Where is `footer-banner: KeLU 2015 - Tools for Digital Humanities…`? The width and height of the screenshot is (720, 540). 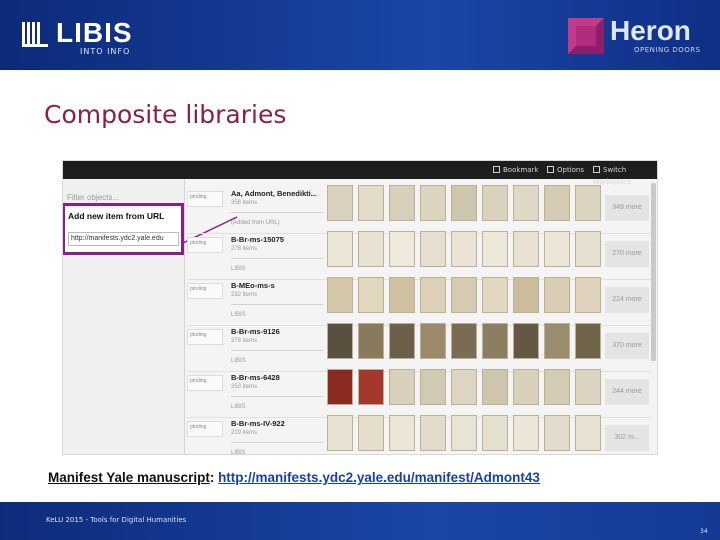
footer-banner: KeLU 2015 - Tools for Digital Humanities… is located at coordinates (360, 521).